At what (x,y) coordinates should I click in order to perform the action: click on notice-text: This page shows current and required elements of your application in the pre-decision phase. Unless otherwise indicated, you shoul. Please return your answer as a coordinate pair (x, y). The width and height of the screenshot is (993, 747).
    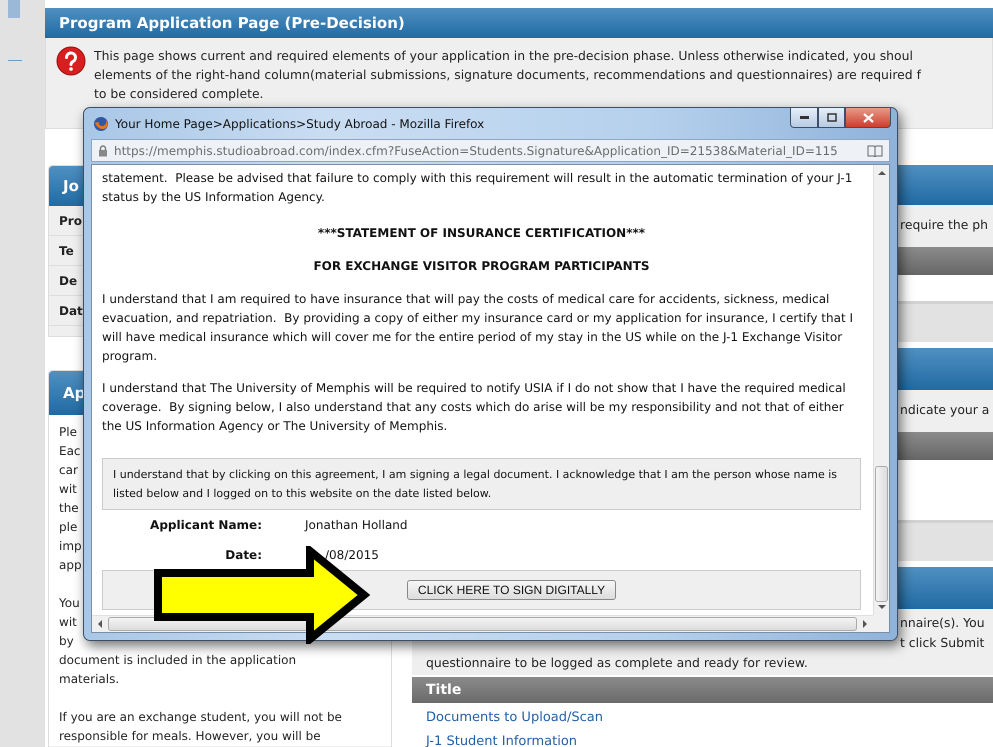
    Looking at the image, I should click on (503, 56).